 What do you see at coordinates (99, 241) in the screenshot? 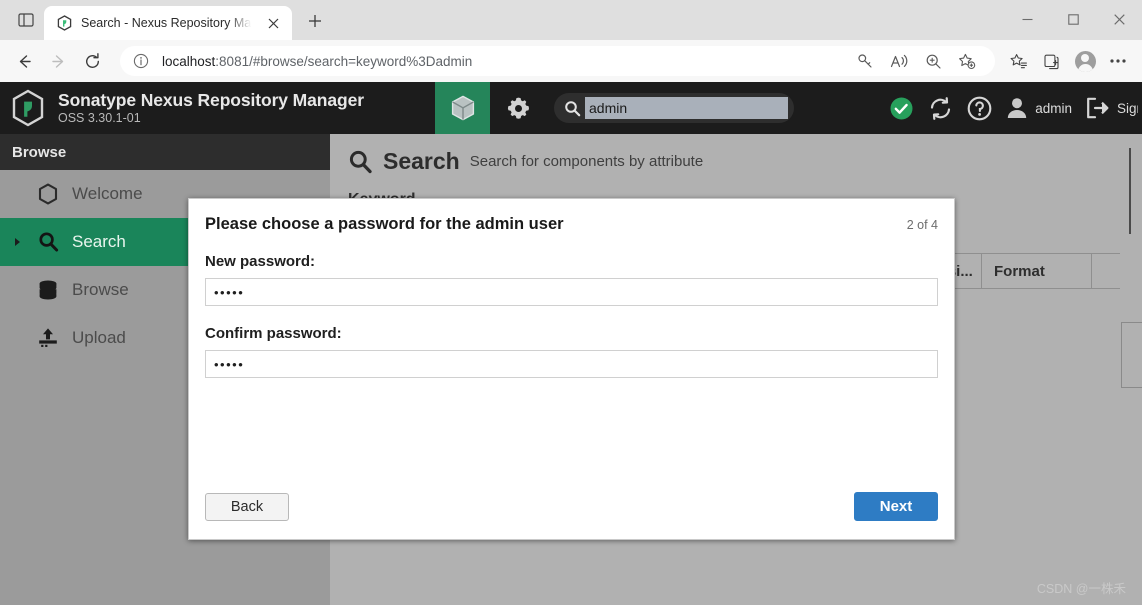
I see `sidebar-item-label: Search` at bounding box center [99, 241].